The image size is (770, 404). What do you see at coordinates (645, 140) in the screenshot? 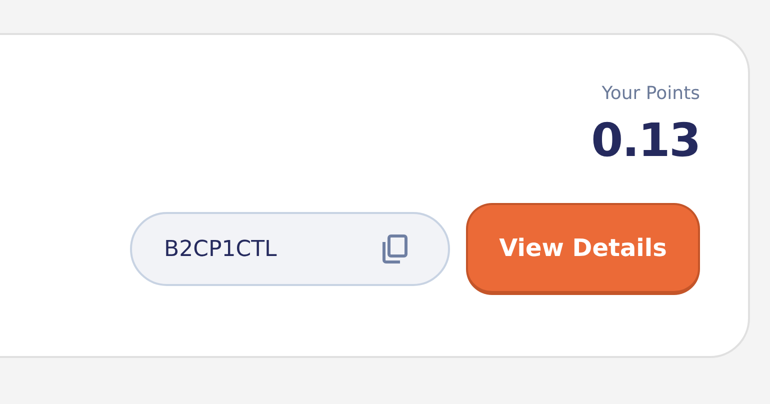
I see `points-value: 0.13` at bounding box center [645, 140].